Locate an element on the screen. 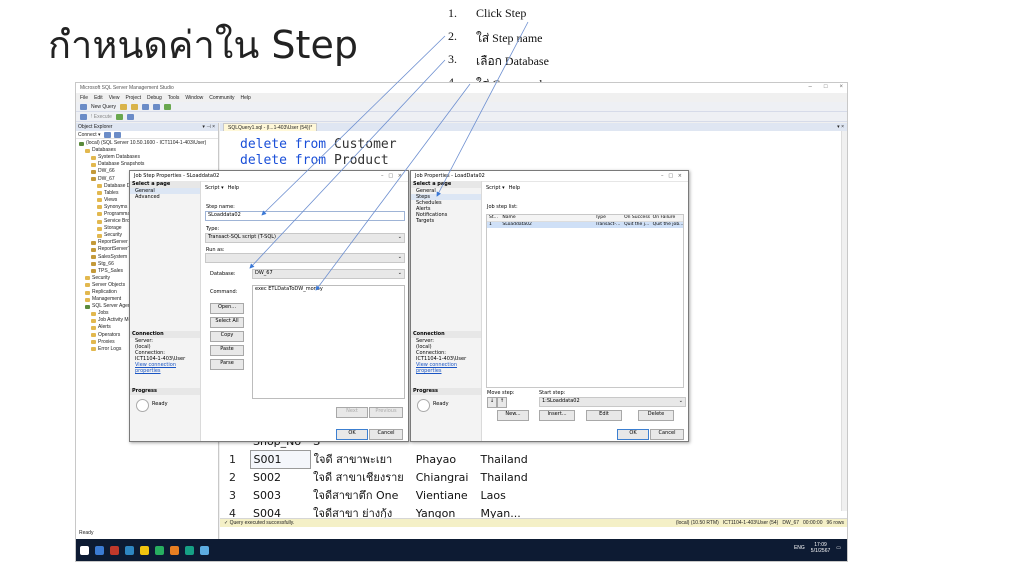  open-folder-icon is located at coordinates (135, 106).